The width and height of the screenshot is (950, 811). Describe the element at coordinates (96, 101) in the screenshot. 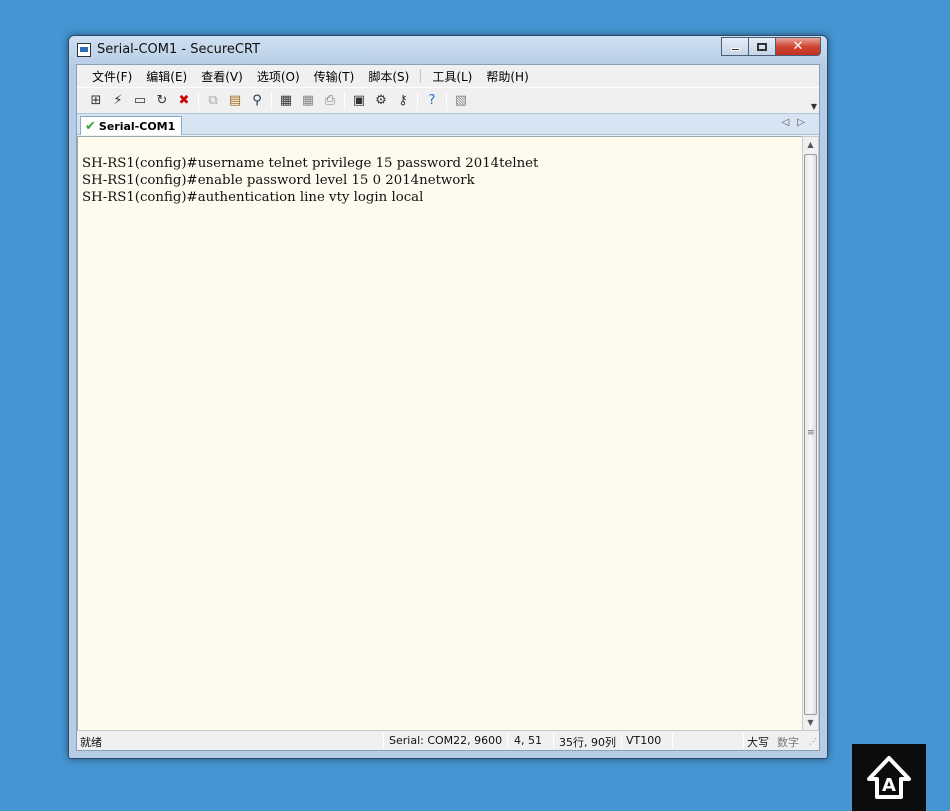

I see `connect-icon: ⊞` at that location.